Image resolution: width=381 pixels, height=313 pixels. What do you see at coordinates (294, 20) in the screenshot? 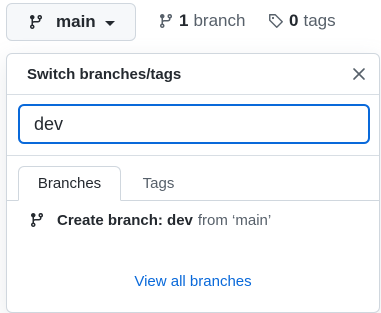
I see `tags-count: 0` at bounding box center [294, 20].